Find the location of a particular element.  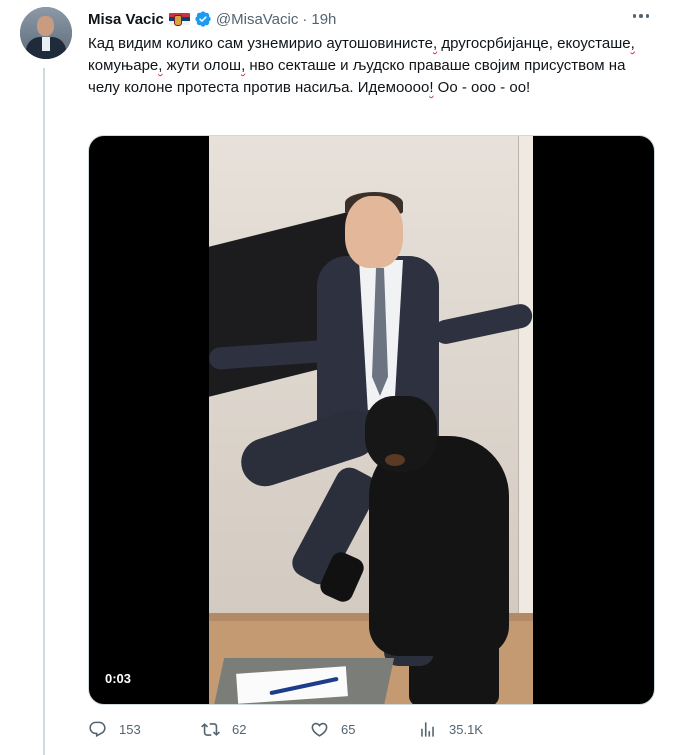

views-button: 35.1K is located at coordinates (450, 729).